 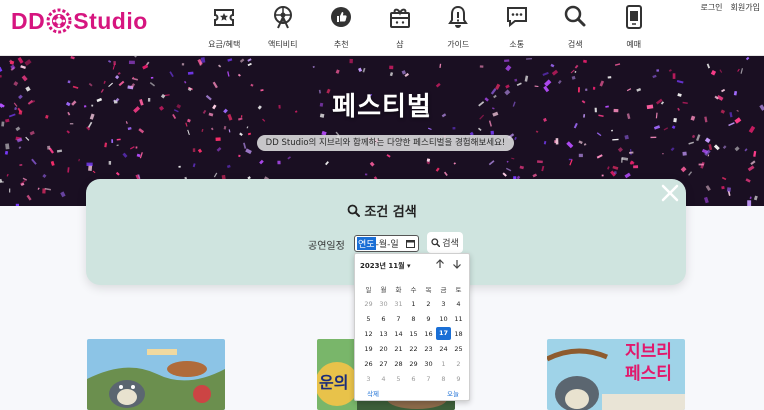 I want to click on nav-item-shop: 샵, so click(x=400, y=27).